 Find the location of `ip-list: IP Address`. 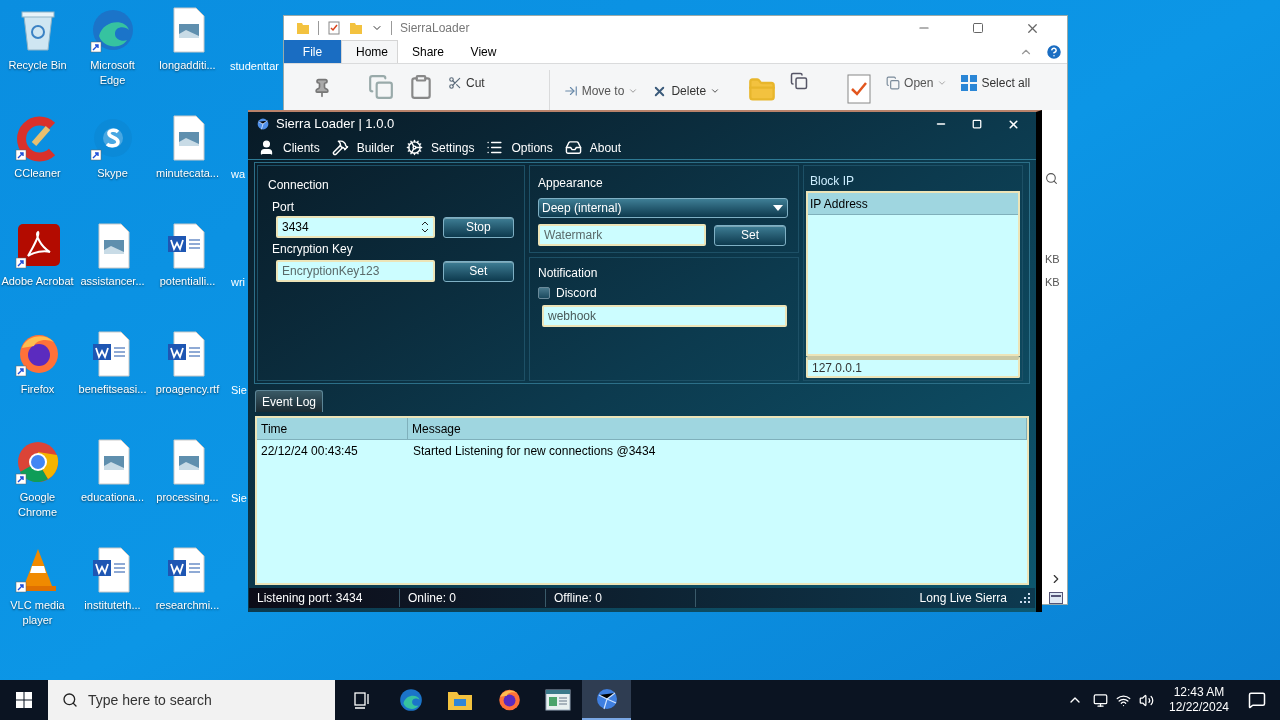

ip-list: IP Address is located at coordinates (913, 273).